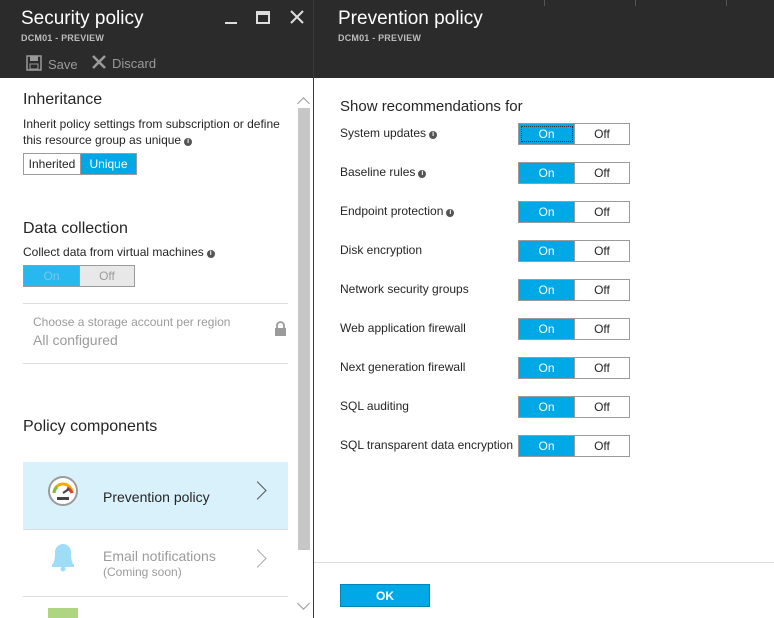 The width and height of the screenshot is (774, 618). Describe the element at coordinates (547, 329) in the screenshot. I see `web-application-firewall-on-option: On` at that location.